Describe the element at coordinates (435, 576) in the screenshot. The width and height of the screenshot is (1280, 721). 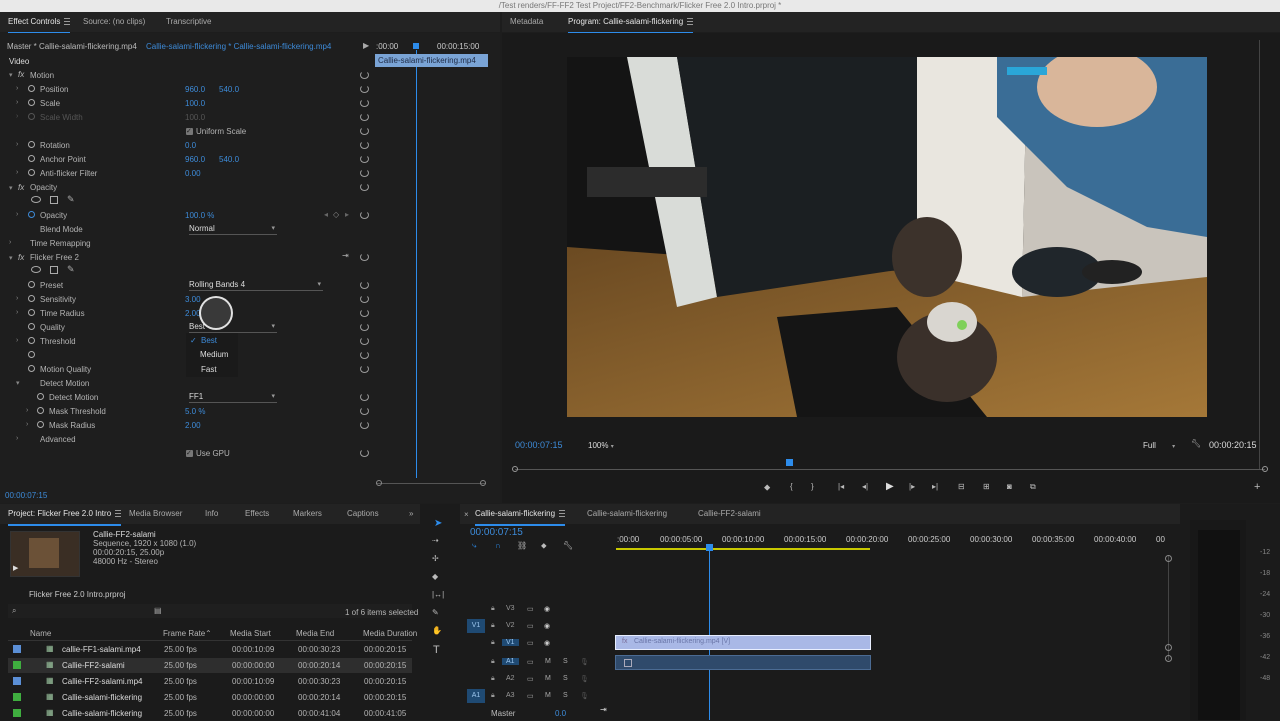
I see `razor-tool-icon: ◆` at that location.